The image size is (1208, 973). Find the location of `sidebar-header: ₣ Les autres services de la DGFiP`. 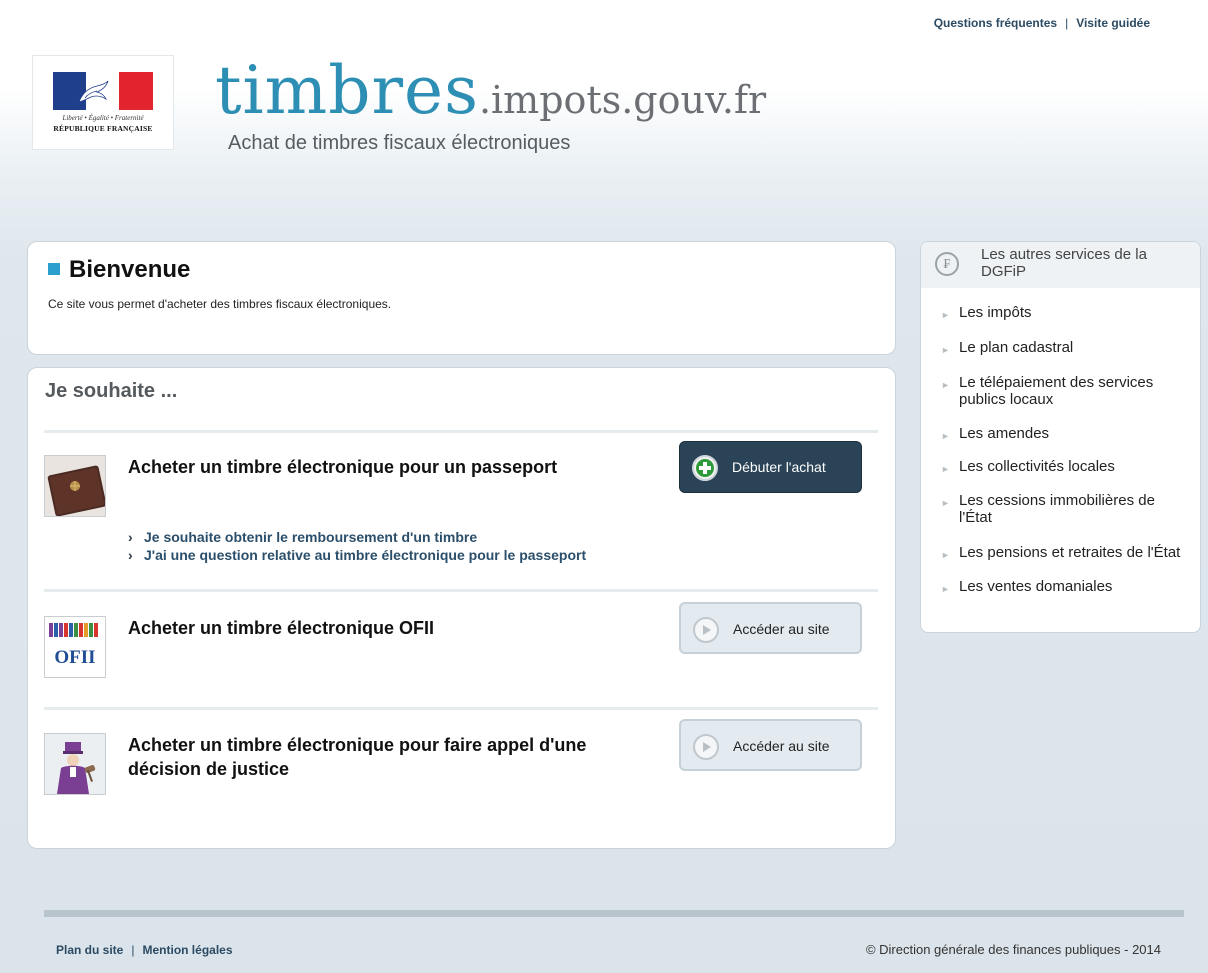

sidebar-header: ₣ Les autres services de la DGFiP is located at coordinates (1060, 265).